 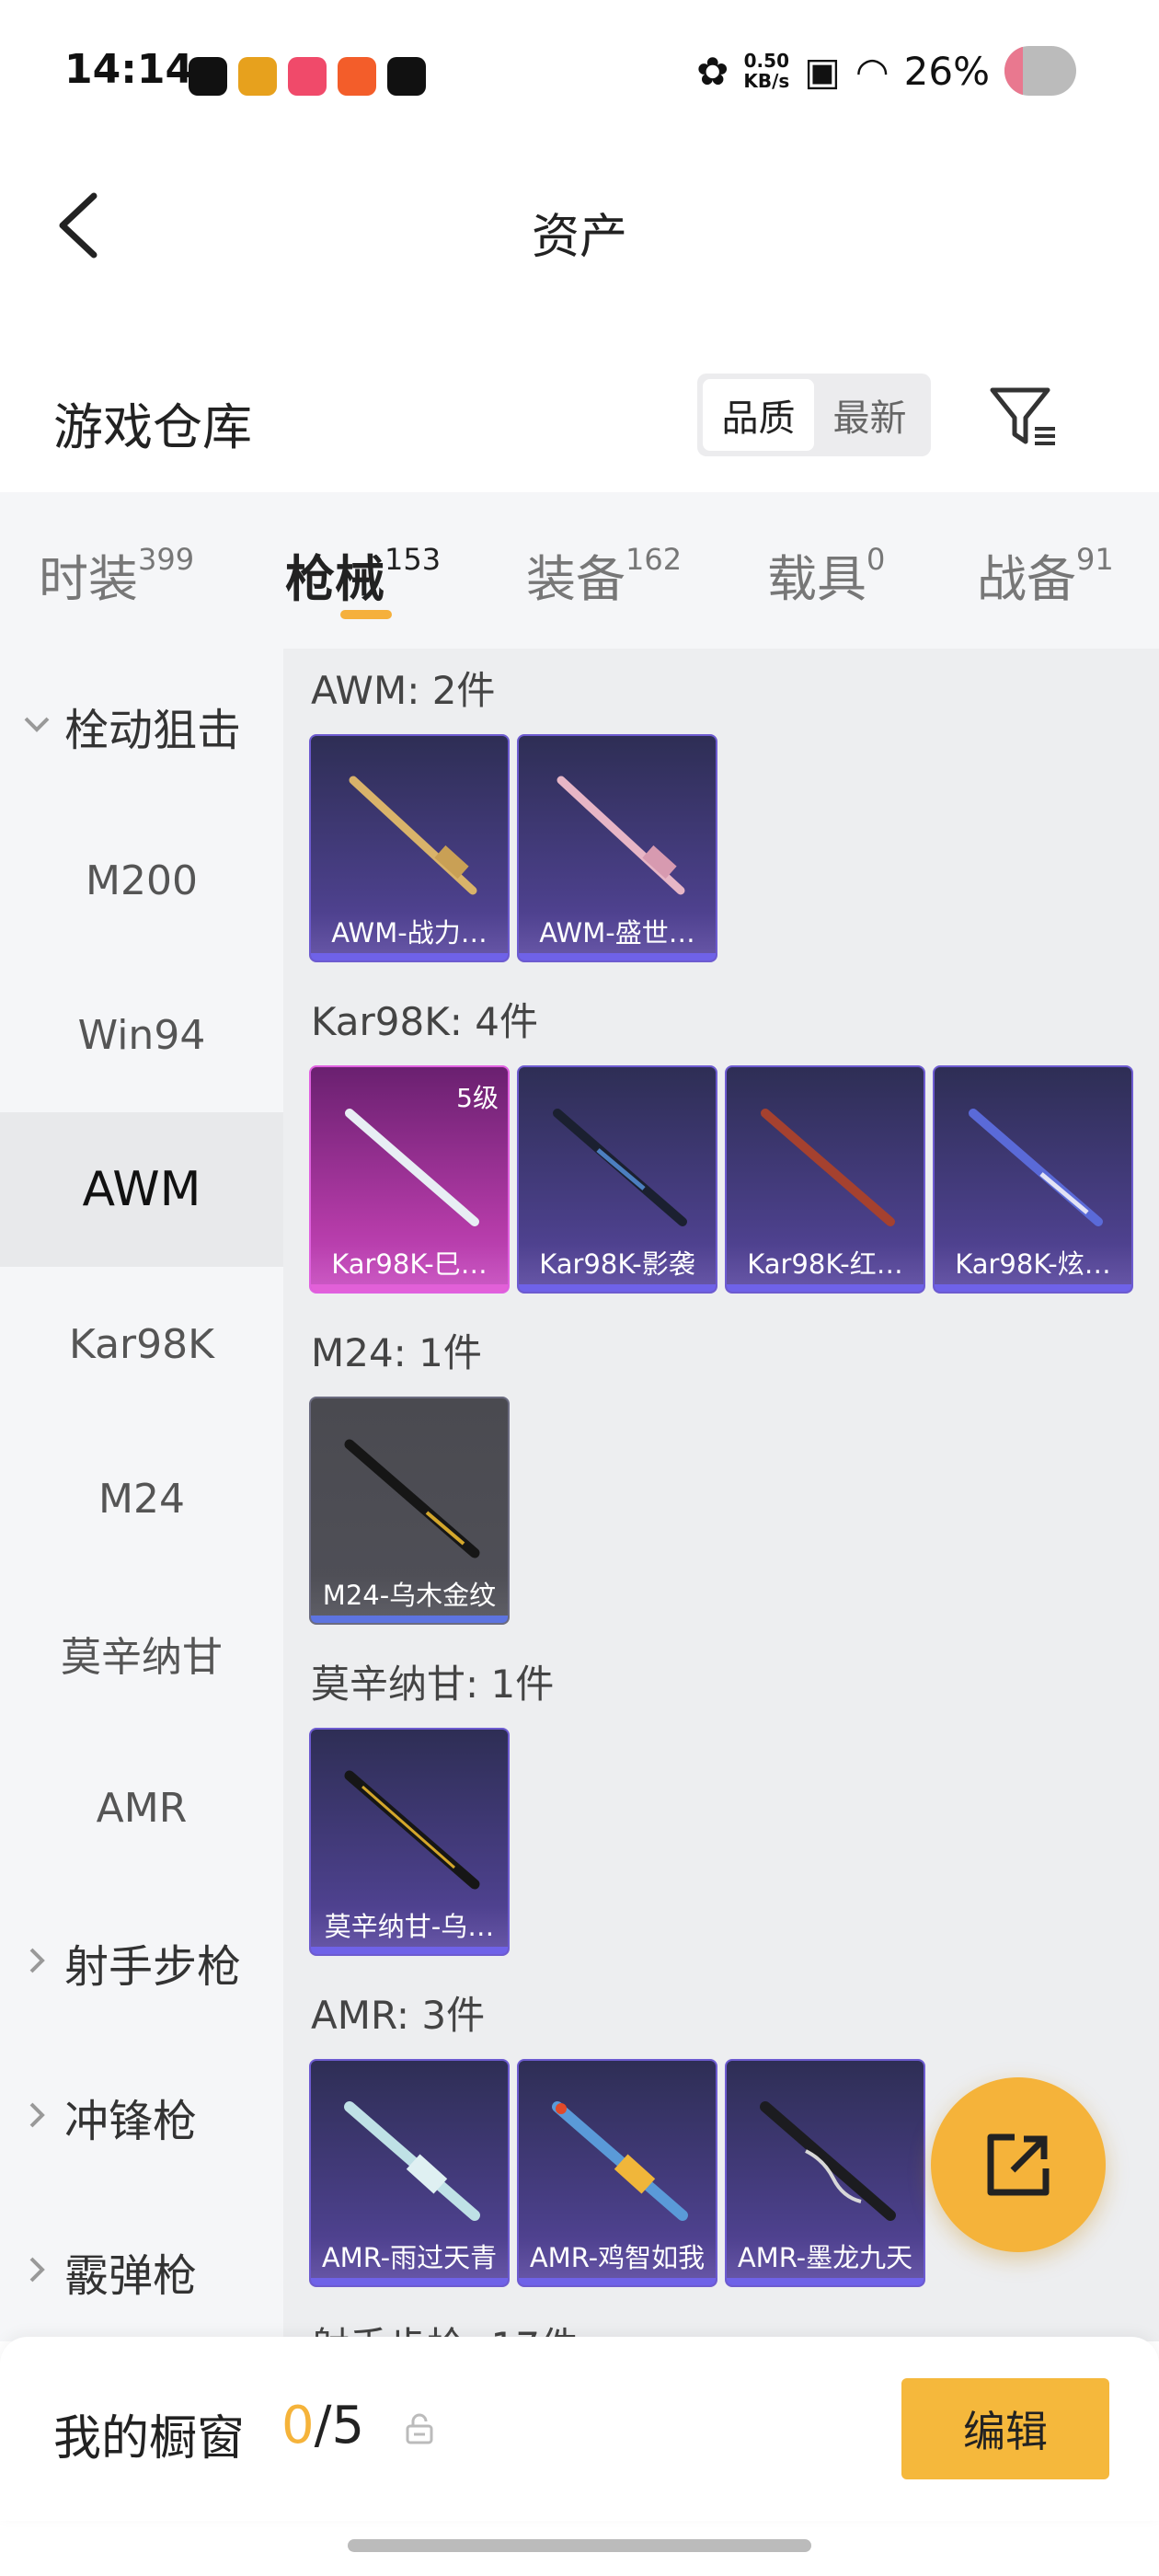 What do you see at coordinates (822, 71) in the screenshot?
I see `sim-off-icon: ▣` at bounding box center [822, 71].